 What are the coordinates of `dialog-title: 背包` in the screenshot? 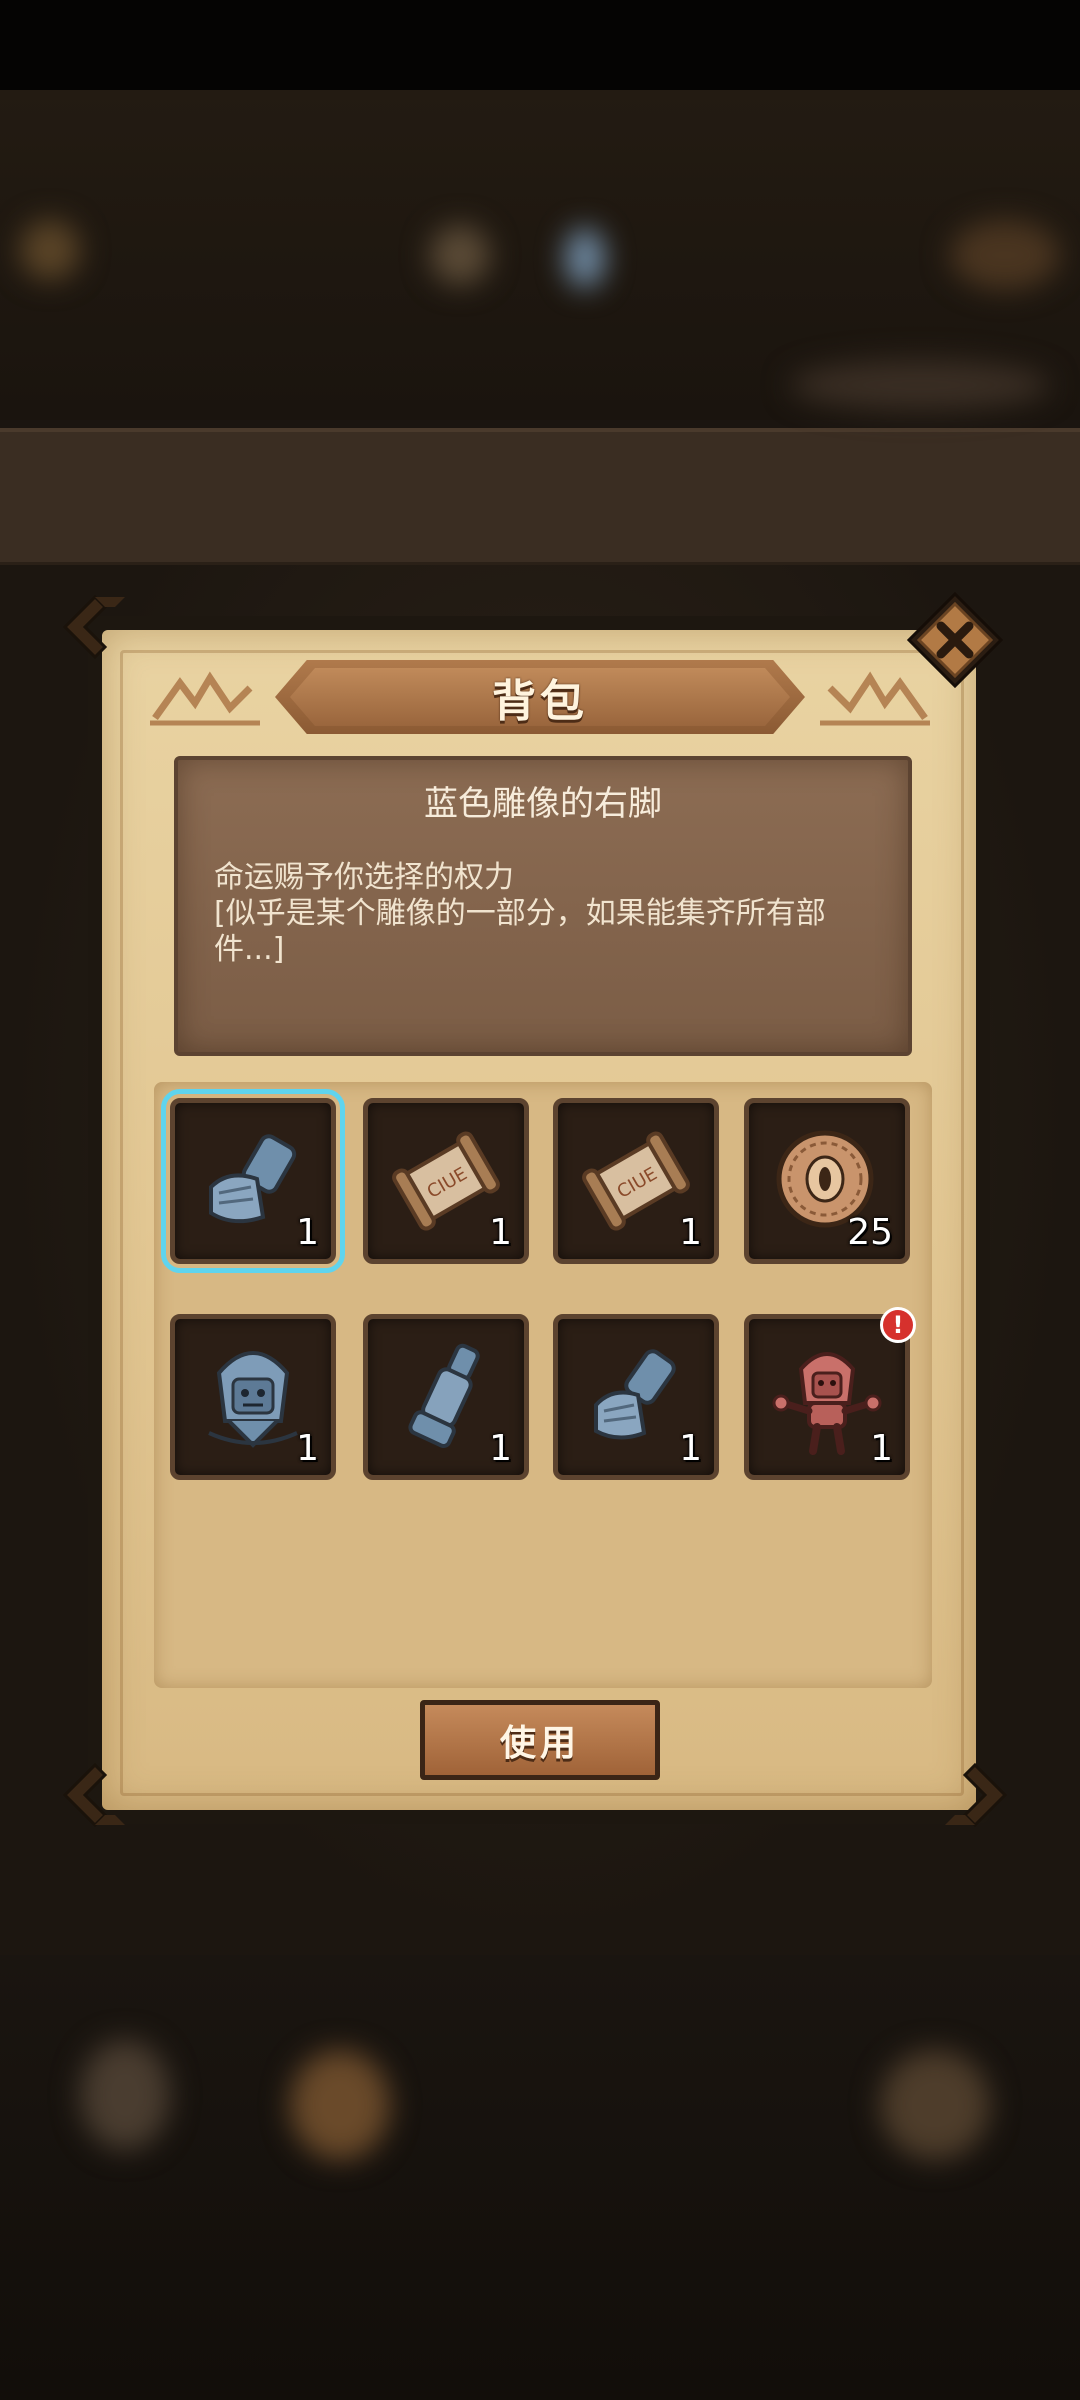 It's located at (540, 701).